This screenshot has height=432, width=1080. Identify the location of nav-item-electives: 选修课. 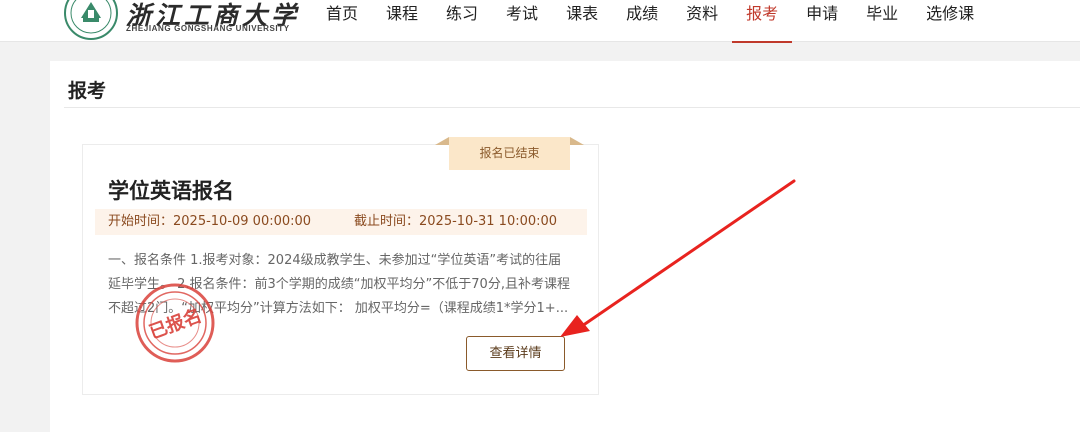
(950, 21).